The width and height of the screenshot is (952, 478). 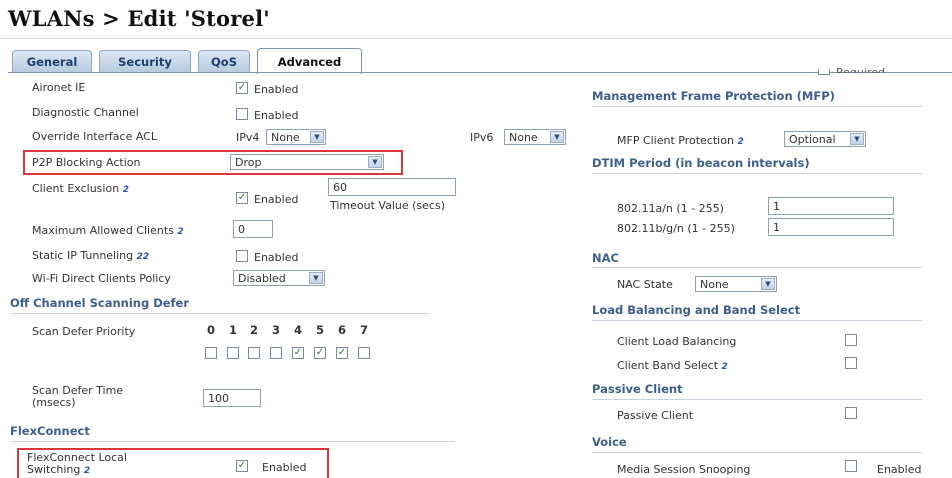 What do you see at coordinates (233, 353) in the screenshot?
I see `priority-1-checkbox` at bounding box center [233, 353].